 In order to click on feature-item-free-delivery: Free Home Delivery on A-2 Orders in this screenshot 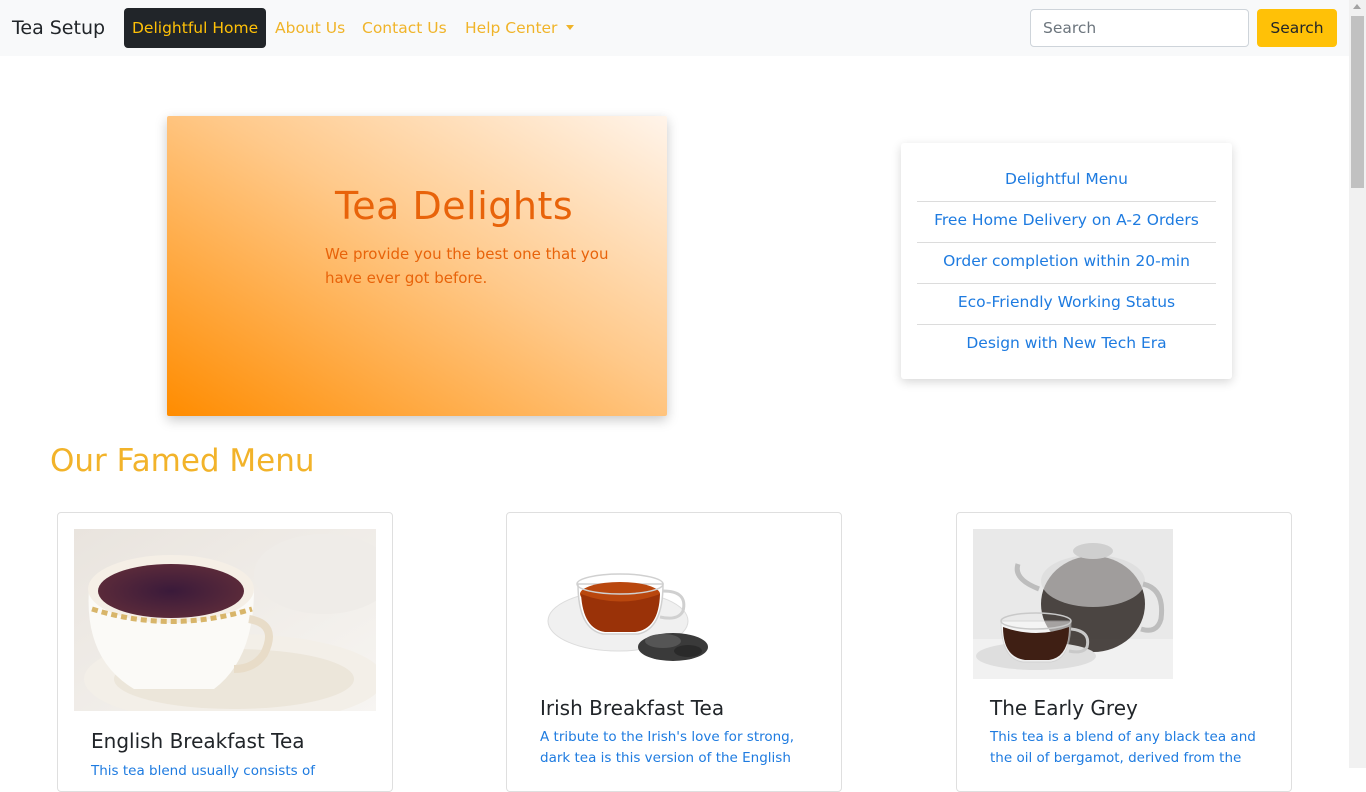, I will do `click(1066, 222)`.